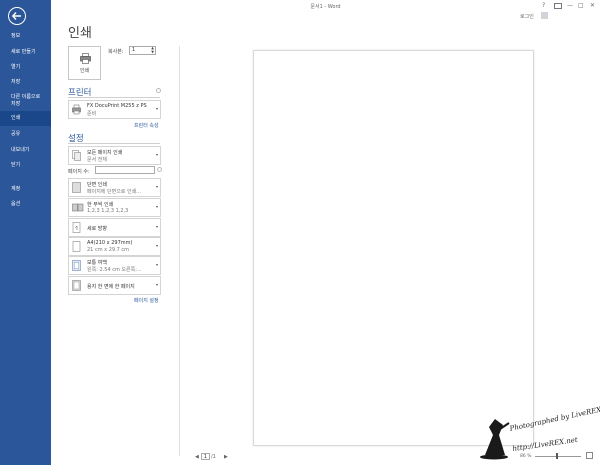  I want to click on sidebar-item-export: 내보내기, so click(25, 150).